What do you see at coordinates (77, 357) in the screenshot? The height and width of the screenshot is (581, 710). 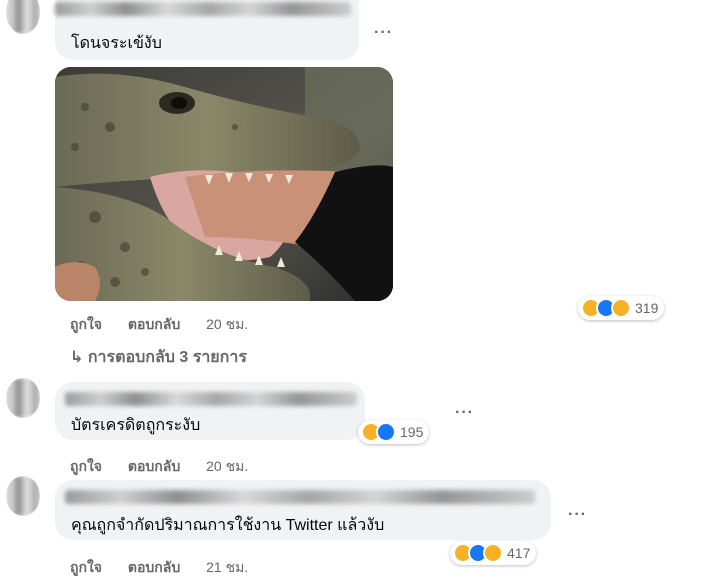 I see `reply-arrow-icon: ↳` at bounding box center [77, 357].